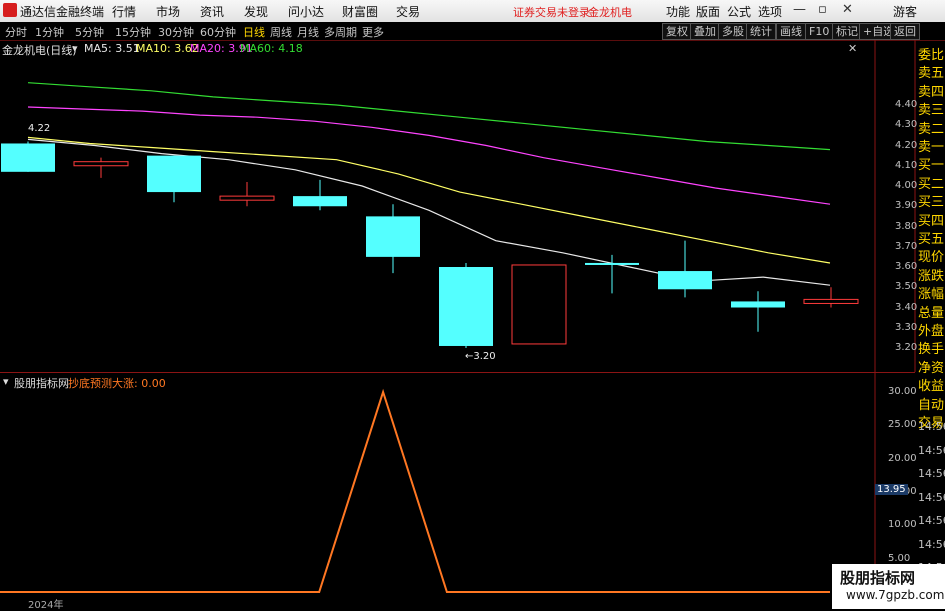 The width and height of the screenshot is (945, 611). What do you see at coordinates (308, 32) in the screenshot?
I see `period-monthly: 月线` at bounding box center [308, 32].